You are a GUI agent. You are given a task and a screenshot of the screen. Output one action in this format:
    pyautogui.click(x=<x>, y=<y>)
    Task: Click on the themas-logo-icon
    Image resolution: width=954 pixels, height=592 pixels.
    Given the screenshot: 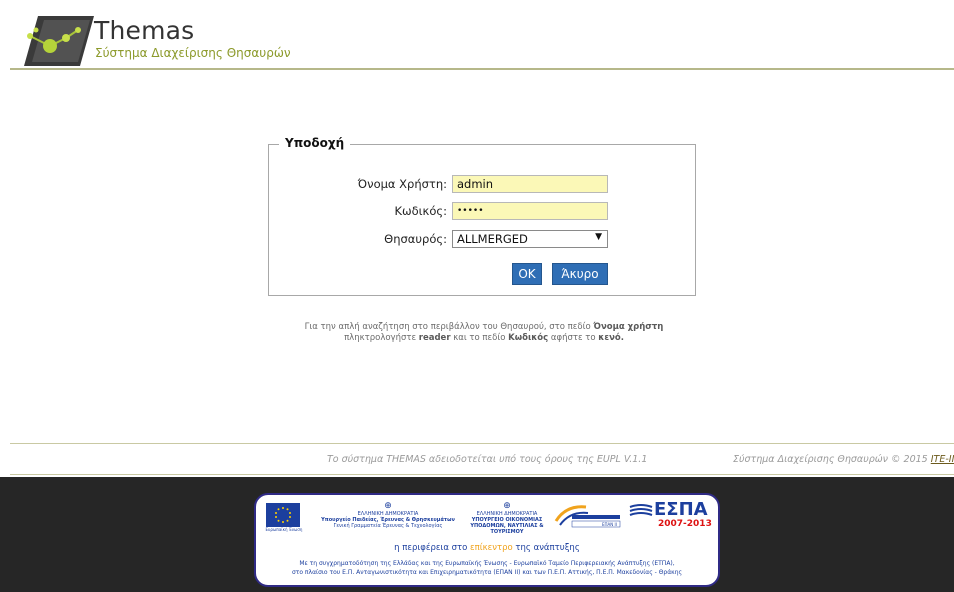 What is the action you would take?
    pyautogui.click(x=59, y=41)
    